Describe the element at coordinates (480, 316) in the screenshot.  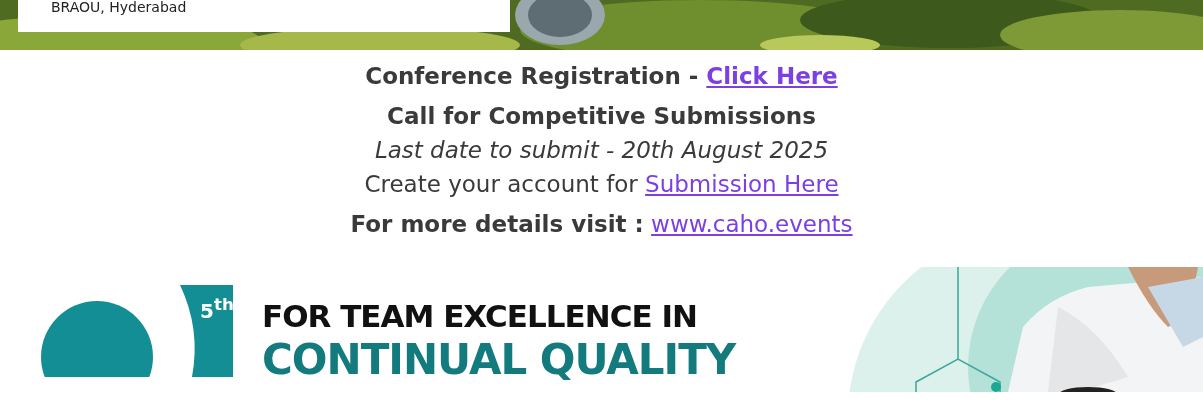
I see `banner-heading: FOR TEAM EXCELLENCE IN` at that location.